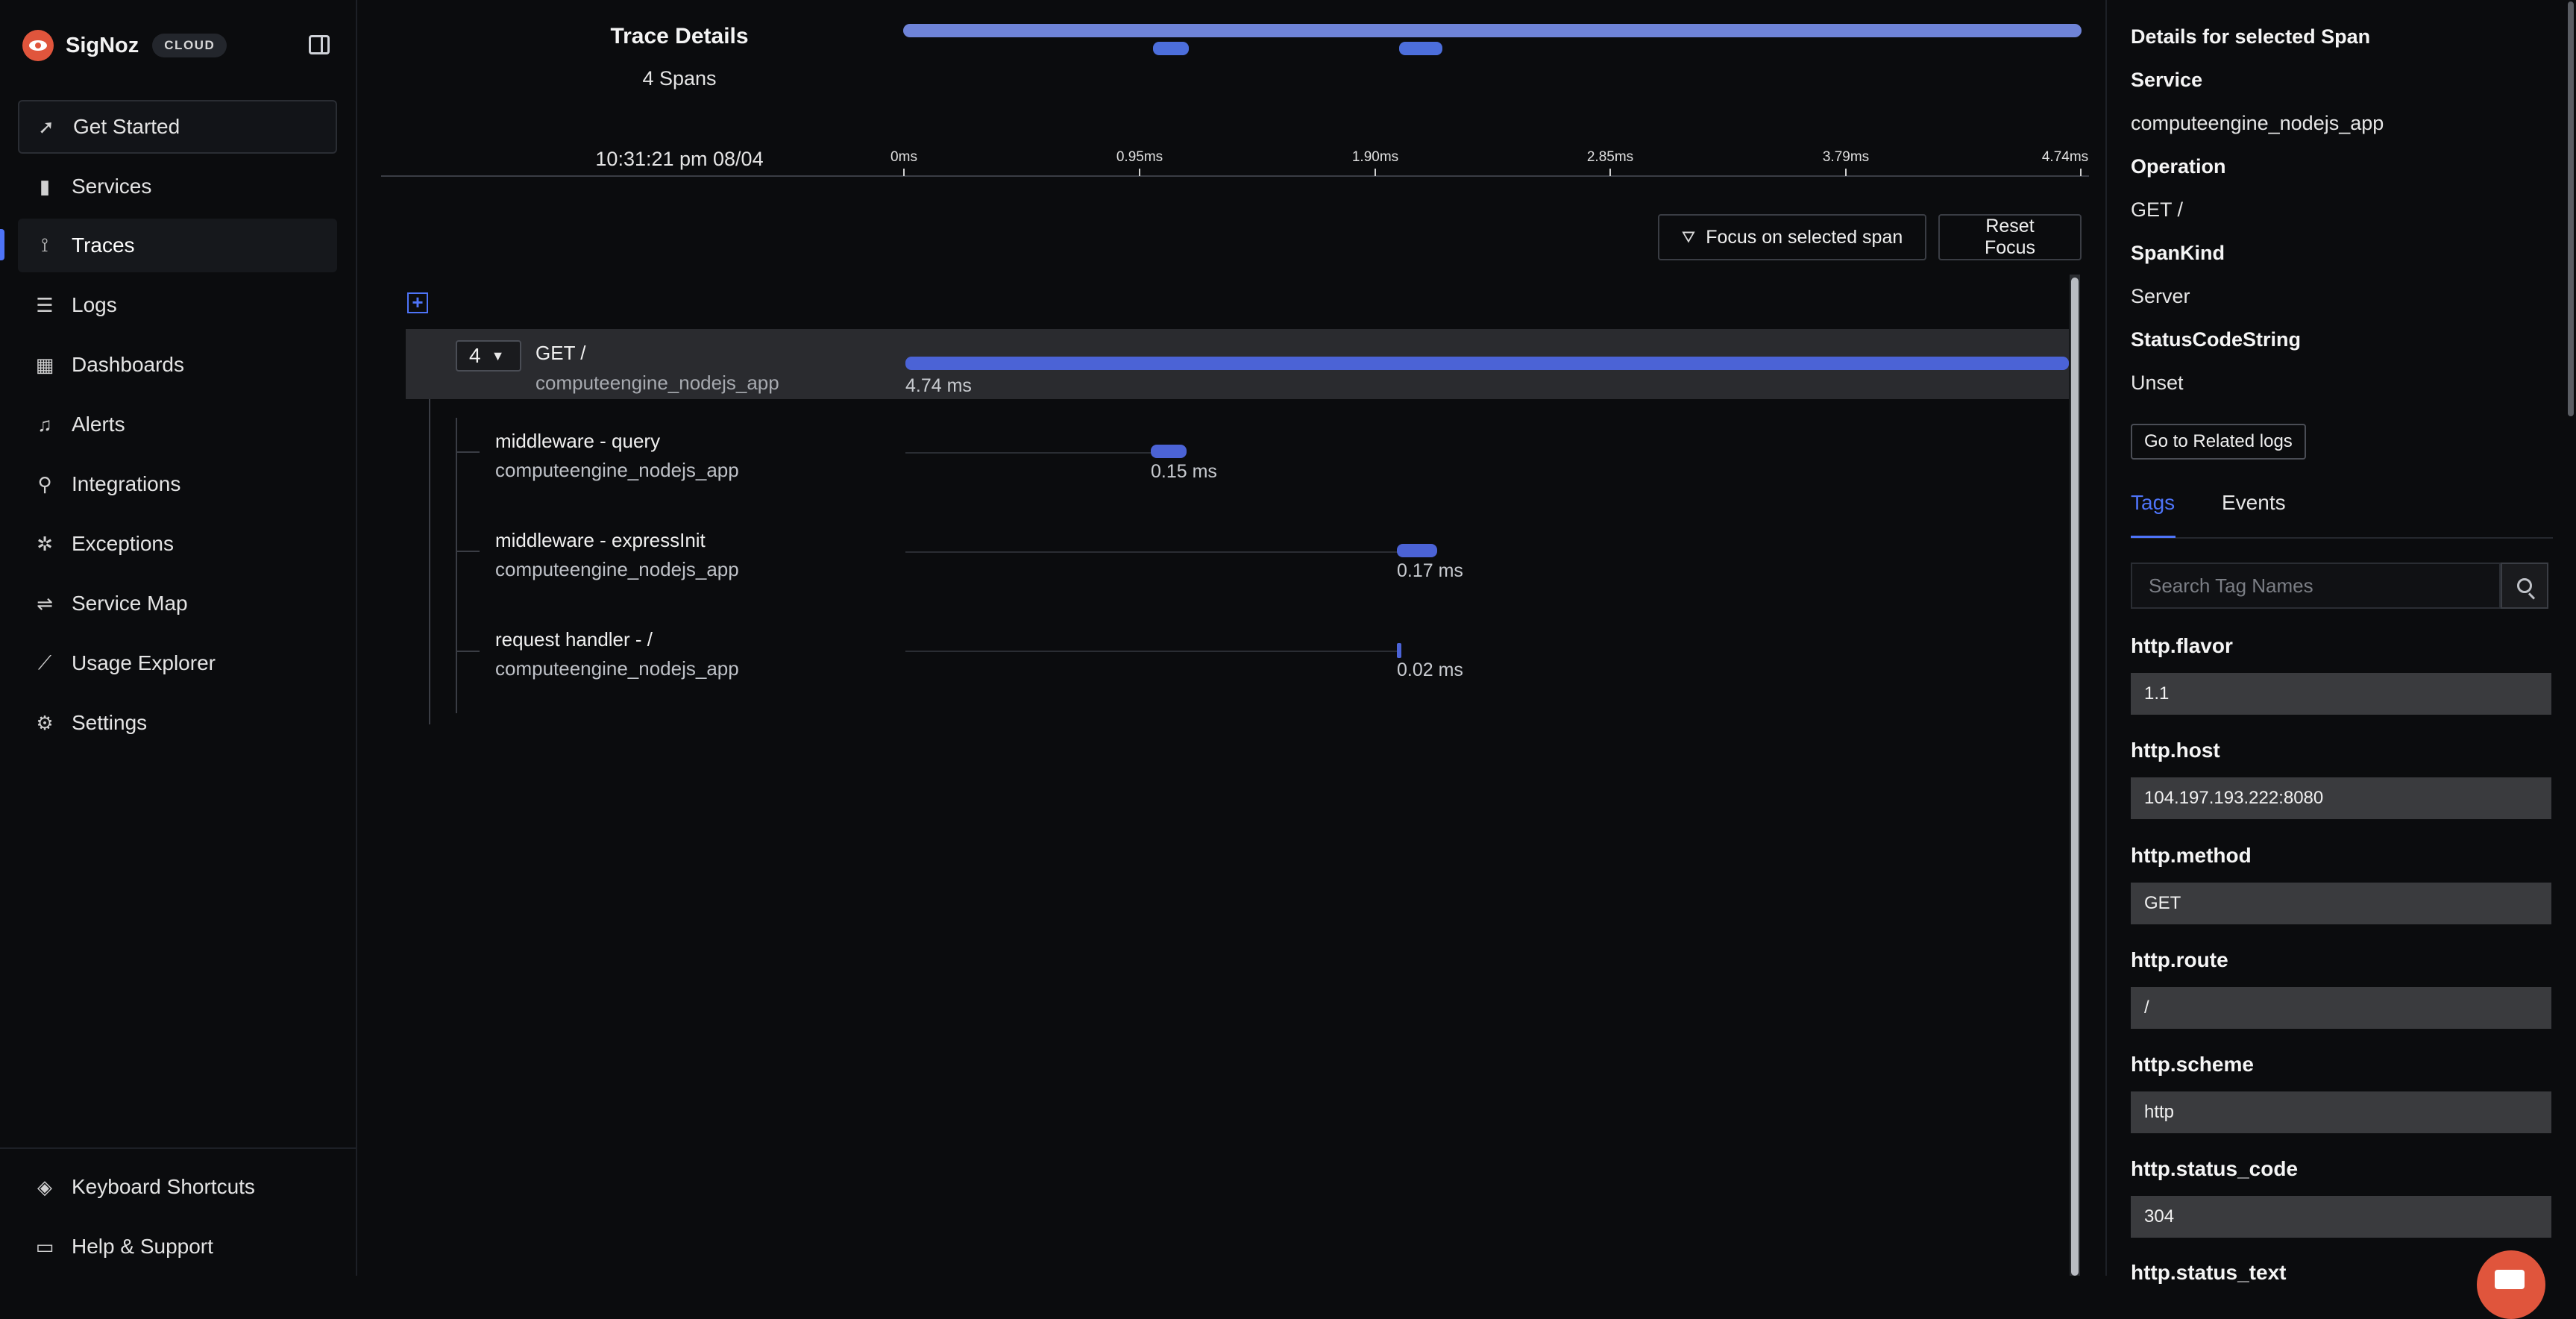 This screenshot has height=1319, width=2576. Describe the element at coordinates (99, 425) in the screenshot. I see `sidebar-item-label: Alerts` at that location.